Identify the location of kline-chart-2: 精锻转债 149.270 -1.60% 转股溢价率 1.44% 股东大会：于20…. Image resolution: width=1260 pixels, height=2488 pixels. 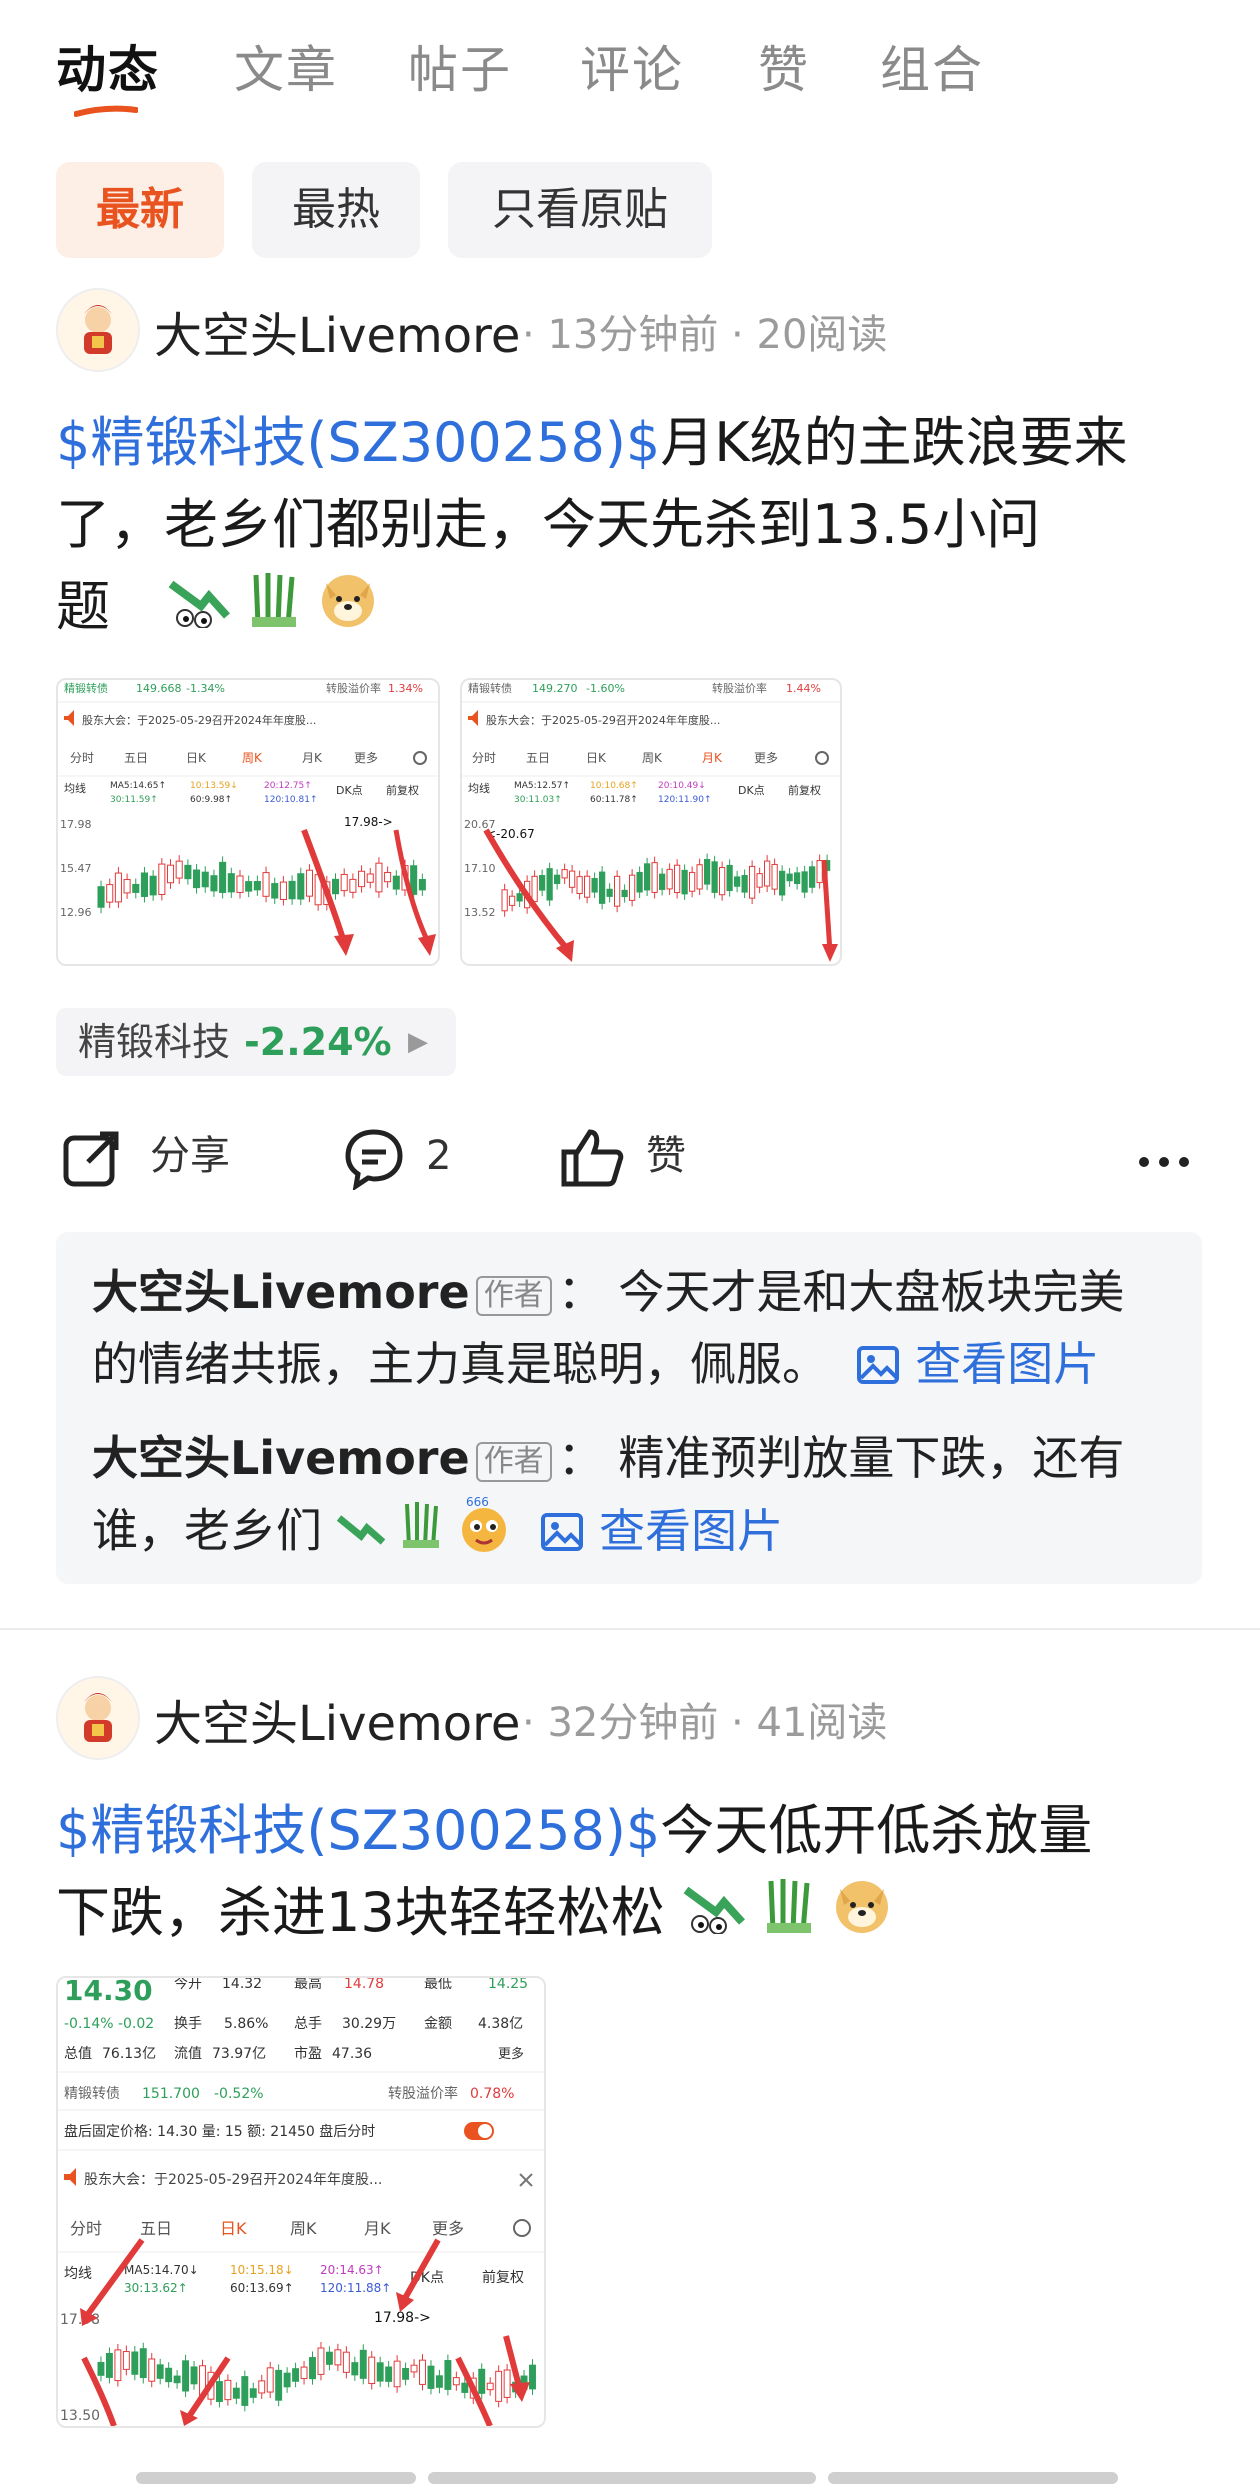
(651, 821).